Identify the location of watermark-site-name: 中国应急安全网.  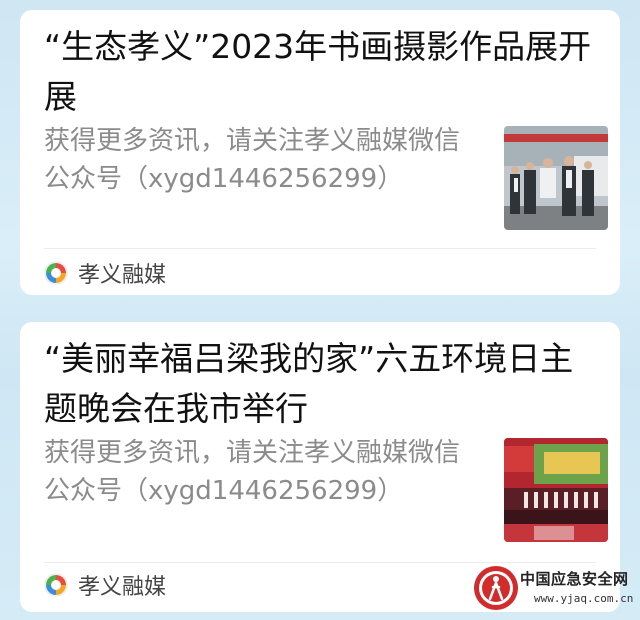
(574, 579).